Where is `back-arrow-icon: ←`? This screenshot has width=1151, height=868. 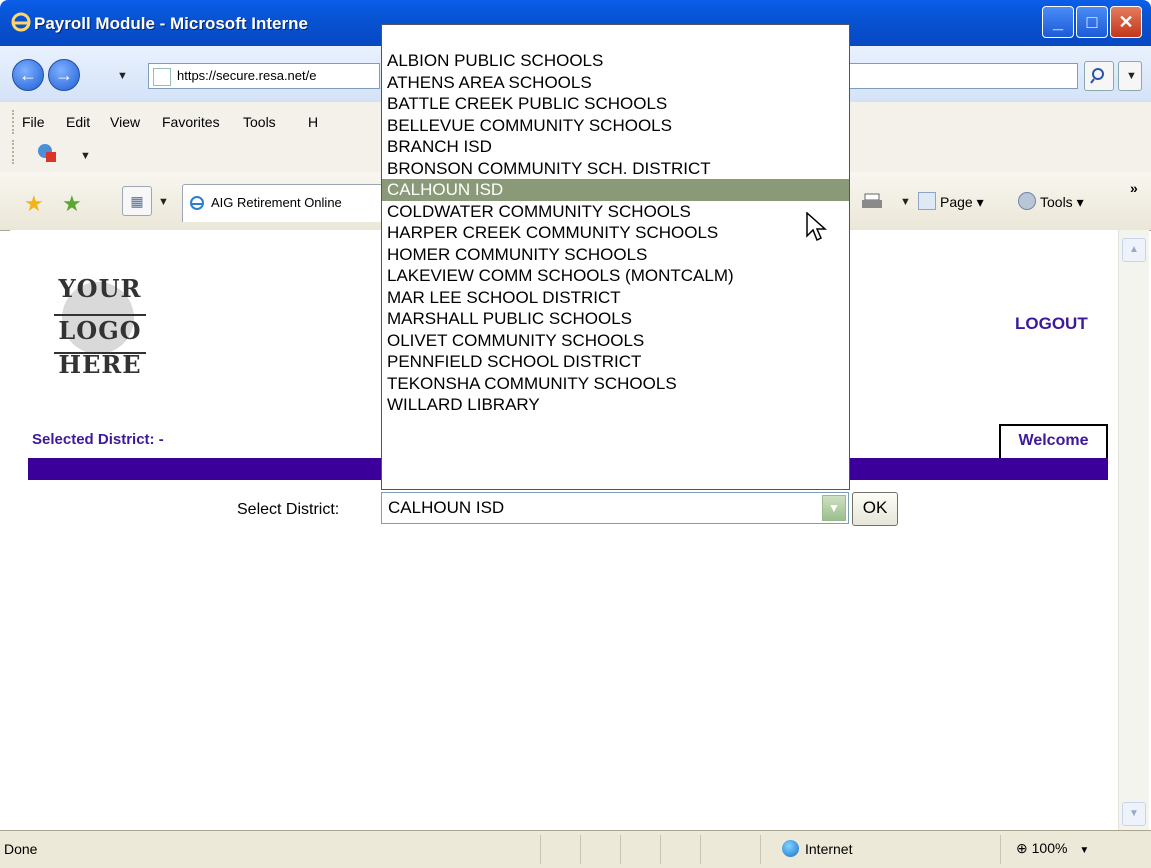
back-arrow-icon: ← is located at coordinates (28, 75).